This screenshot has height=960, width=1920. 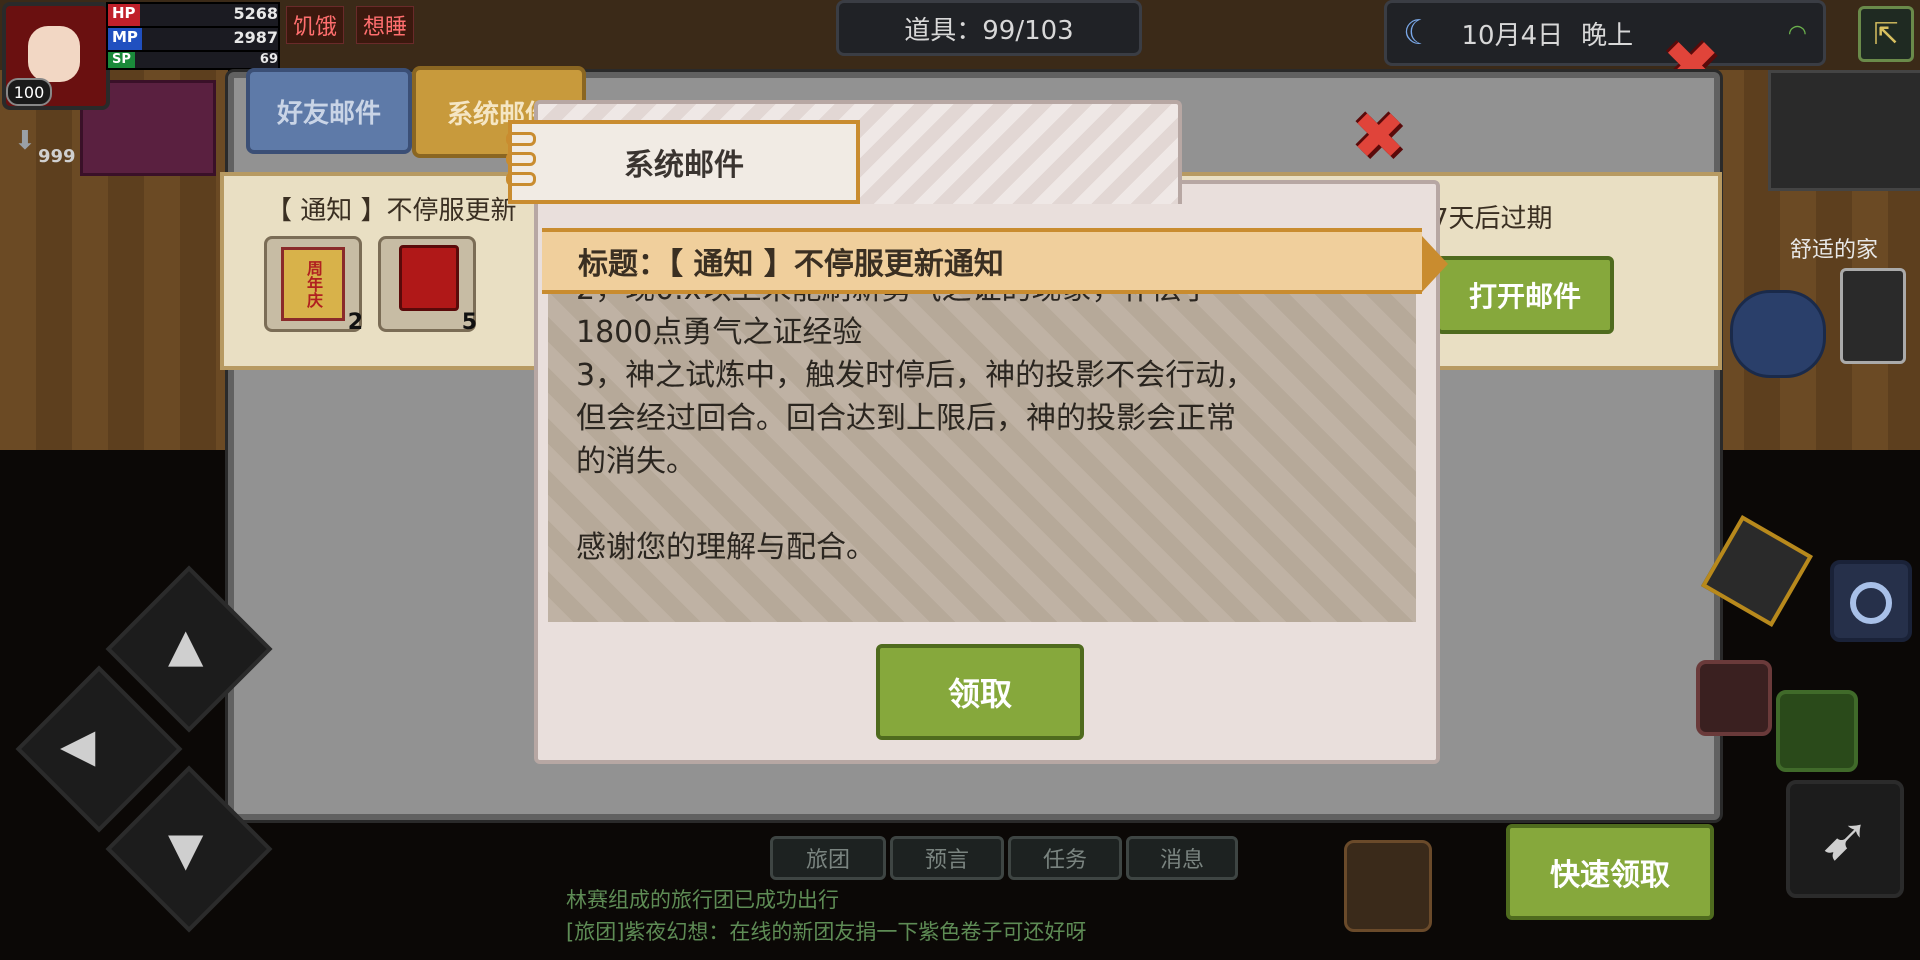 I want to click on mp-label: MP, so click(x=125, y=39).